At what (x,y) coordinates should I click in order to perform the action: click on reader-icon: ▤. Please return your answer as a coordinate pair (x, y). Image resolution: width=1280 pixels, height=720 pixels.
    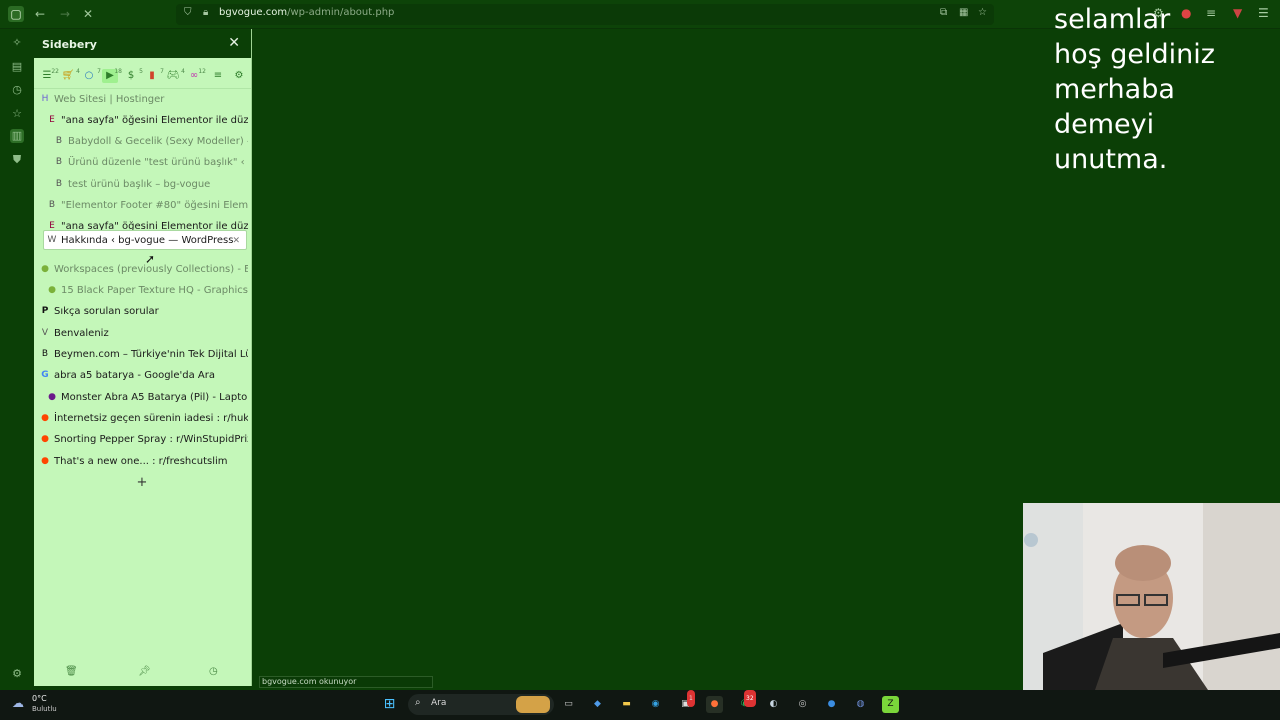
    Looking at the image, I should click on (17, 67).